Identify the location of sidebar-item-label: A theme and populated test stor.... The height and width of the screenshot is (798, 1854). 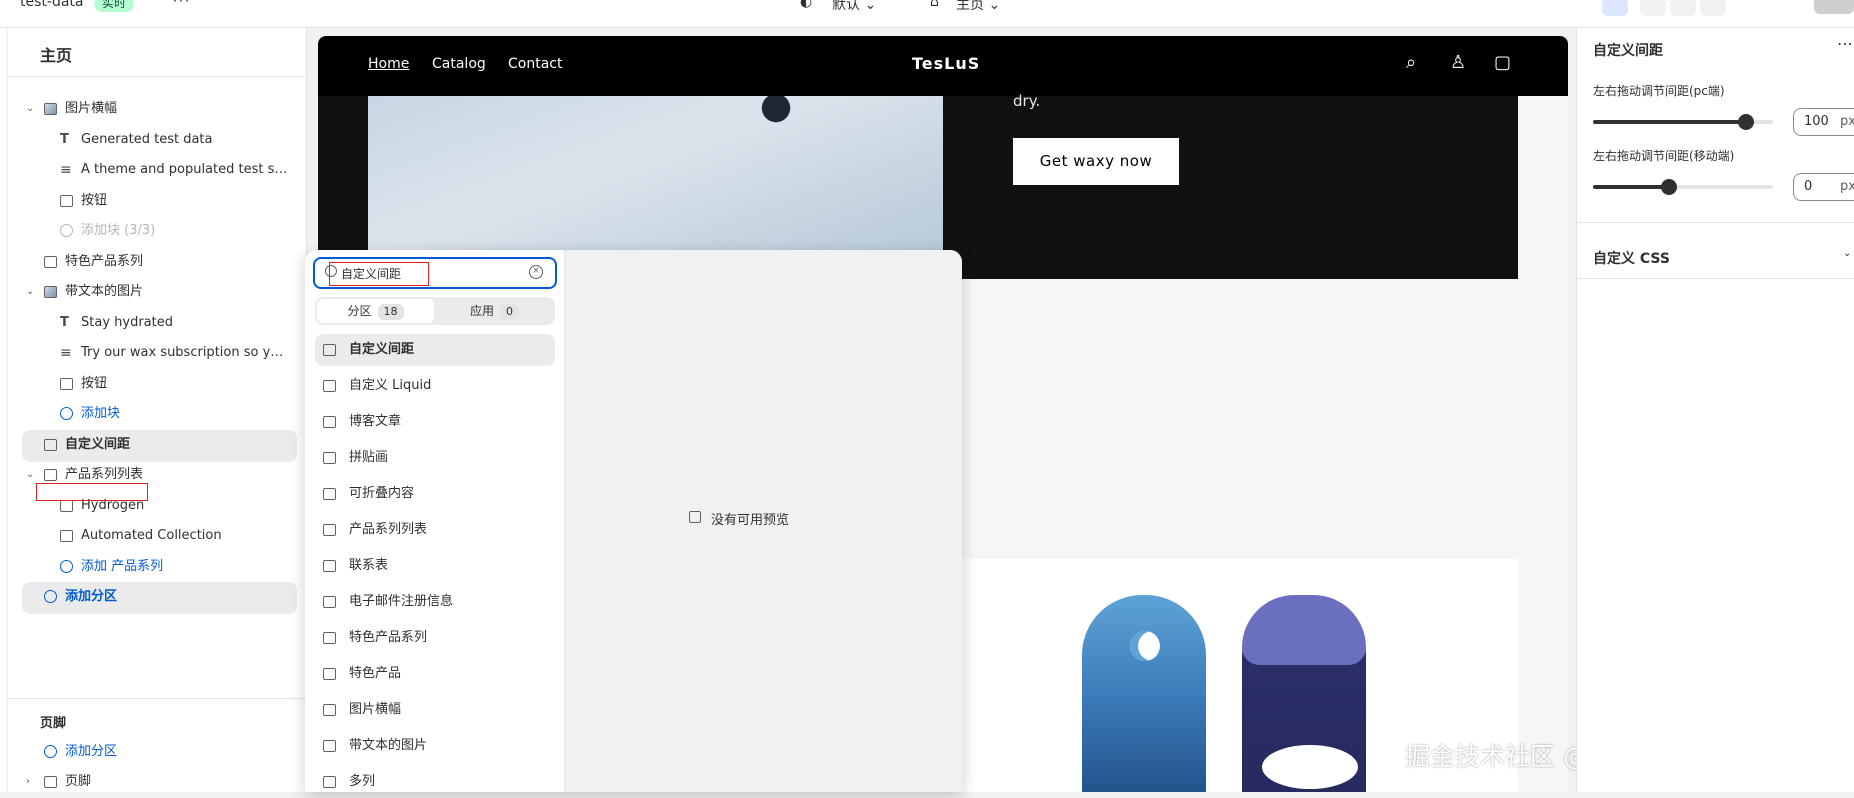
(185, 169).